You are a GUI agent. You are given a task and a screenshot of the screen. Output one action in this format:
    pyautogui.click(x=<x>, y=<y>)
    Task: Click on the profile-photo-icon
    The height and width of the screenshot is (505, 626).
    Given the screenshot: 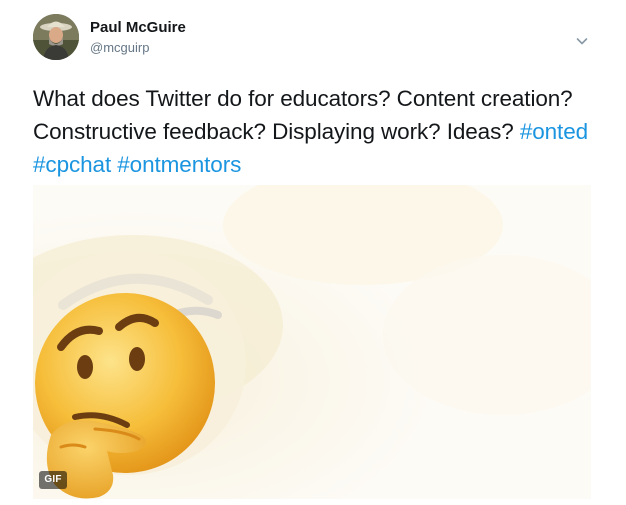 What is the action you would take?
    pyautogui.click(x=56, y=37)
    